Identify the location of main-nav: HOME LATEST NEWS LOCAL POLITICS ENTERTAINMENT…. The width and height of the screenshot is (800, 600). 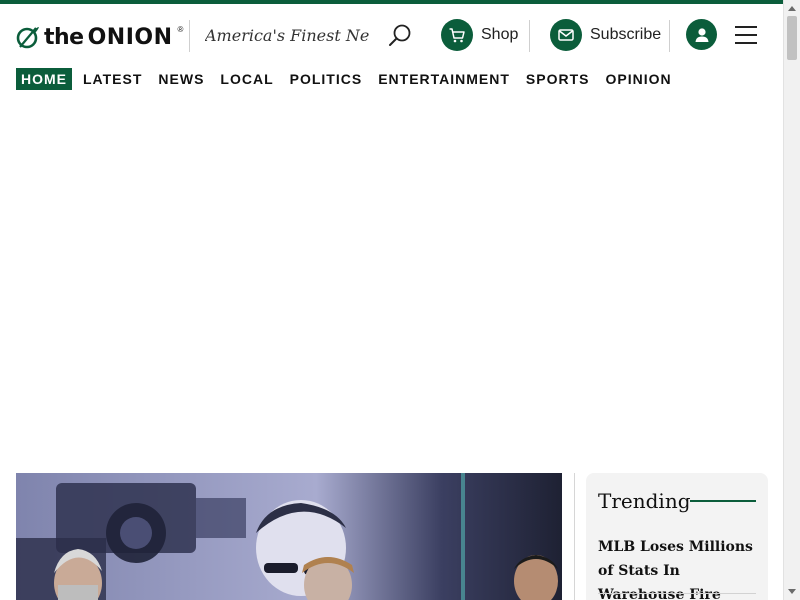
(349, 79).